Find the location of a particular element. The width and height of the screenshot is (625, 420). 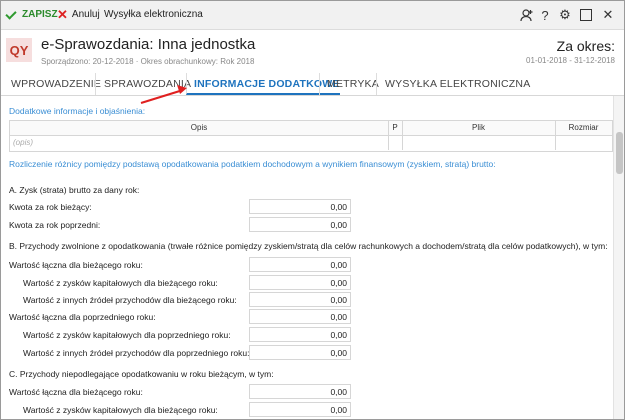

tab-metryka: METRYKA is located at coordinates (349, 84).